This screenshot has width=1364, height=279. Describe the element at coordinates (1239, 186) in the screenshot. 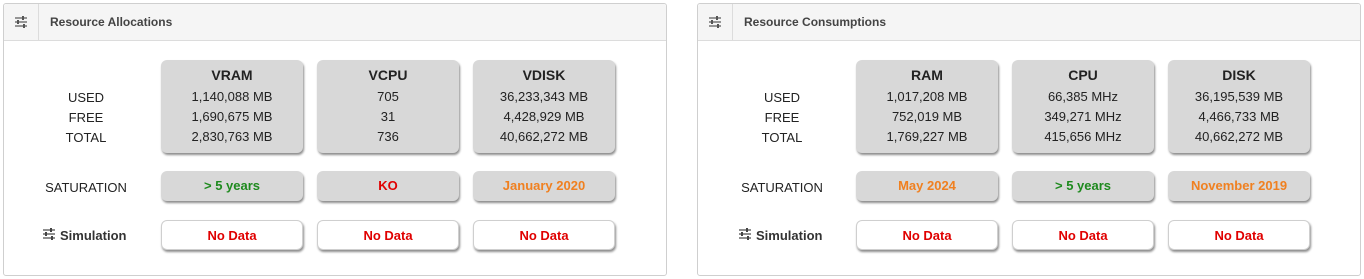

I see `saturation-badge: November 2019` at that location.